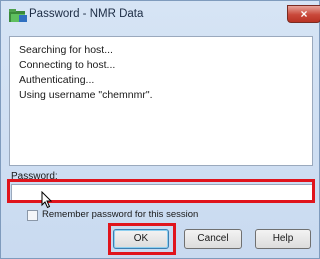 The image size is (320, 259). What do you see at coordinates (162, 193) in the screenshot?
I see `password-input` at bounding box center [162, 193].